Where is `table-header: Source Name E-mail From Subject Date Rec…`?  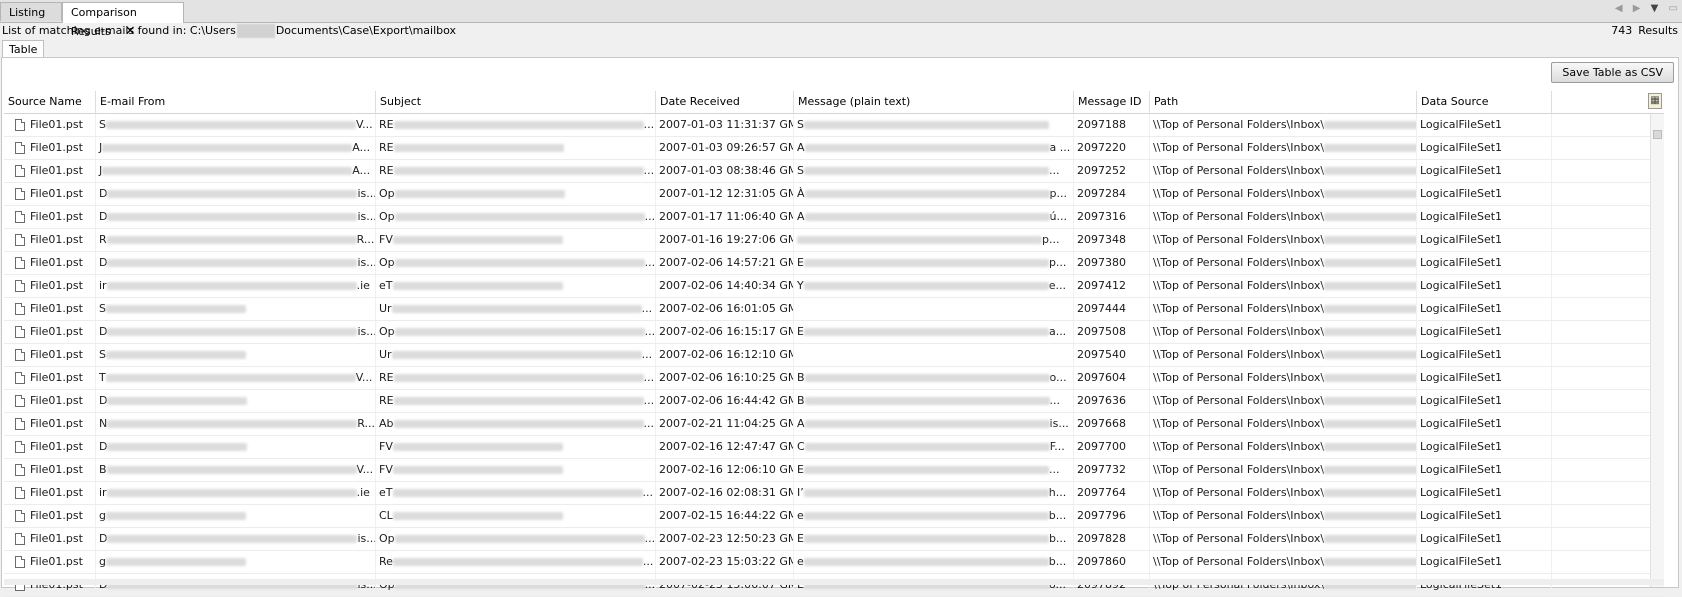 table-header: Source Name E-mail From Subject Date Rec… is located at coordinates (834, 102).